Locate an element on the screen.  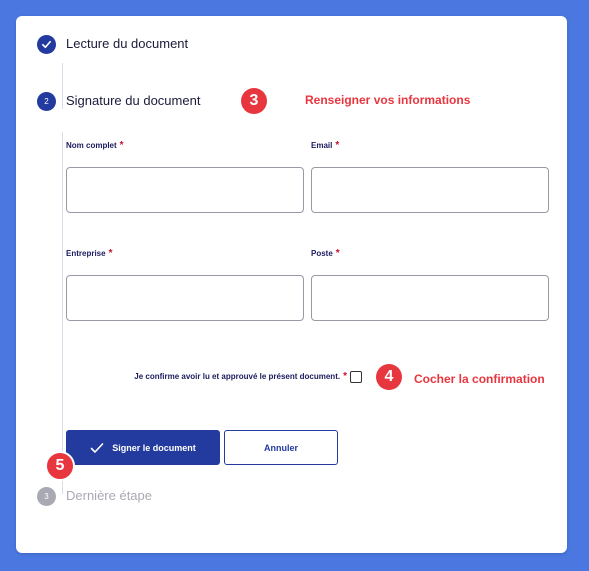
full-name-label: Nom complet * is located at coordinates (95, 145).